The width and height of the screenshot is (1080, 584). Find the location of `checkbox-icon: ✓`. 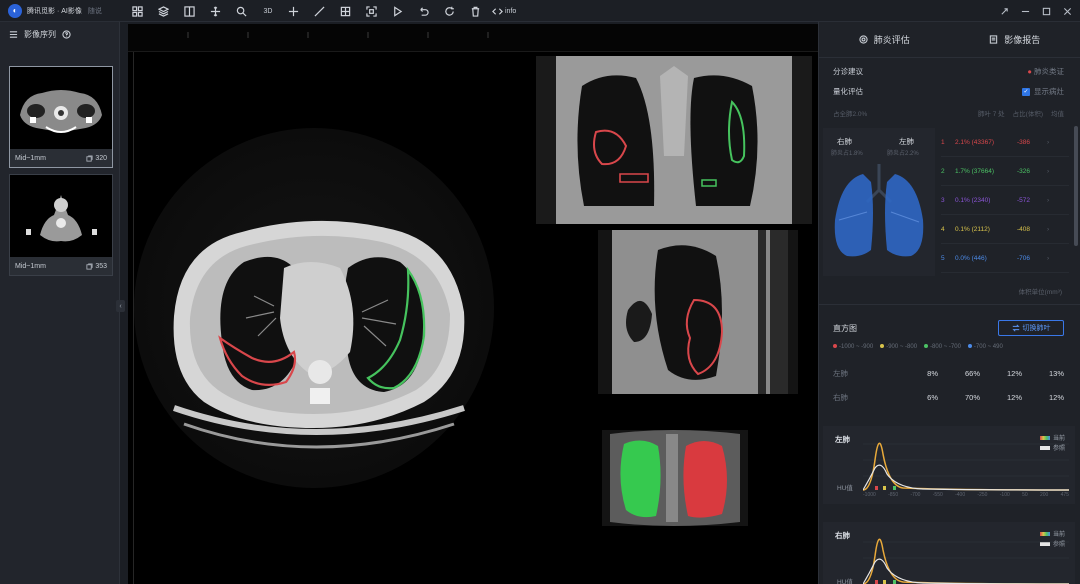

checkbox-icon: ✓ is located at coordinates (1026, 91).